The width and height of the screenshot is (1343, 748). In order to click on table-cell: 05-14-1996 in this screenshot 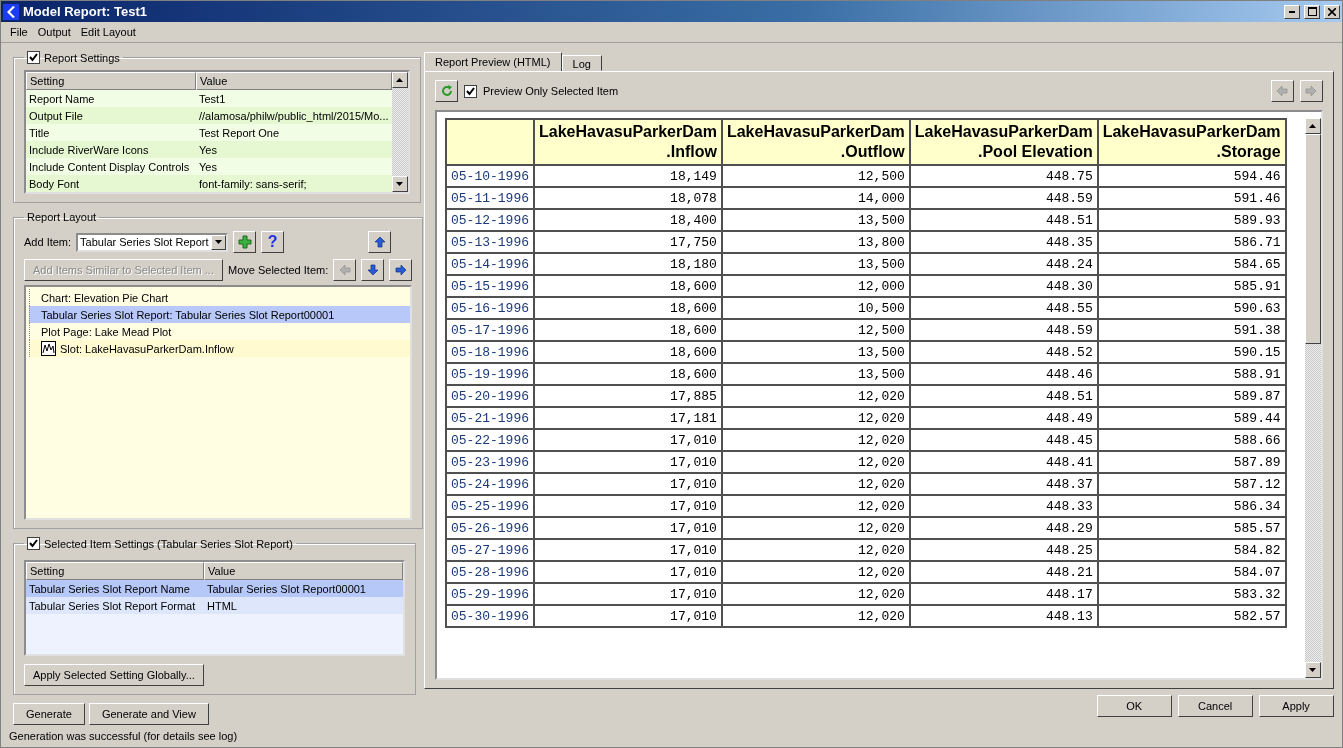, I will do `click(490, 264)`.